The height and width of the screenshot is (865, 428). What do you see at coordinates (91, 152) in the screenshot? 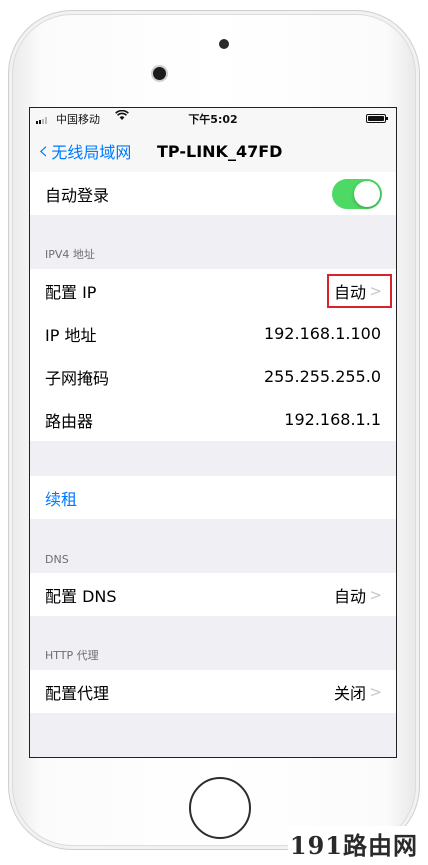
I see `back-label: 无线局域网` at bounding box center [91, 152].